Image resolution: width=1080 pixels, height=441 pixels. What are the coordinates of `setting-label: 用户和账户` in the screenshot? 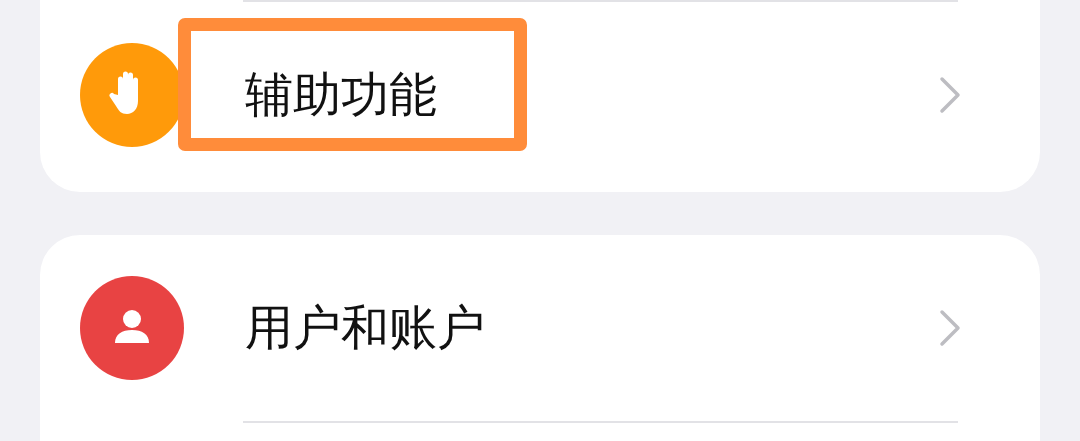 It's located at (591, 328).